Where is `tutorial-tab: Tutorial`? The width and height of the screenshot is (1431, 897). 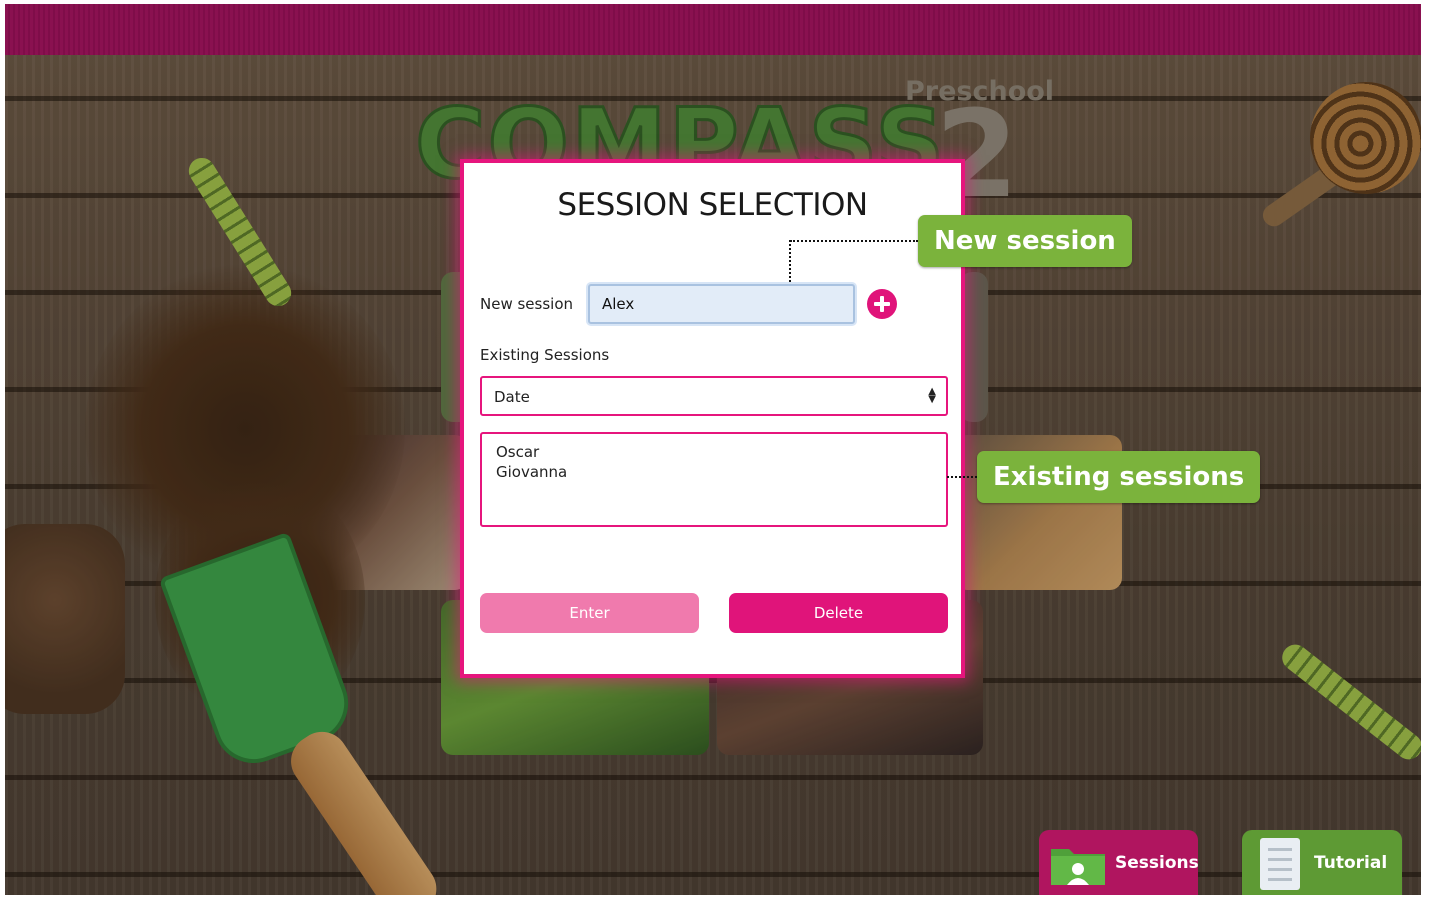
tutorial-tab: Tutorial is located at coordinates (1322, 862).